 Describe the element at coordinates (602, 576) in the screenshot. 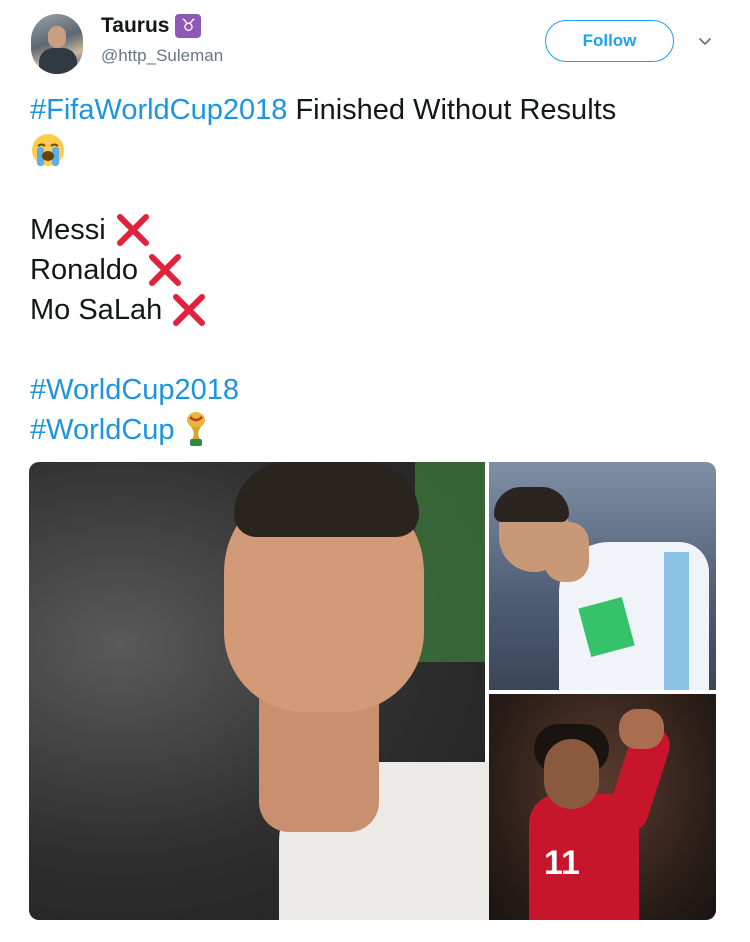

I see `photo-messi` at that location.